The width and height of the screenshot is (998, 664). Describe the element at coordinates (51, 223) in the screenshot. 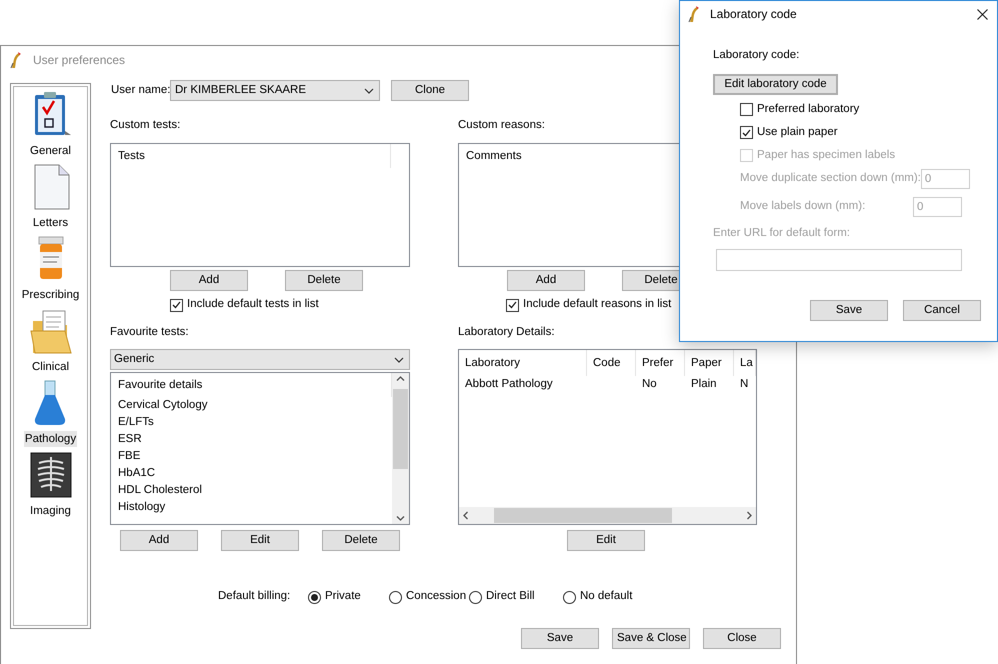

I see `sidebar-item: Letters` at that location.